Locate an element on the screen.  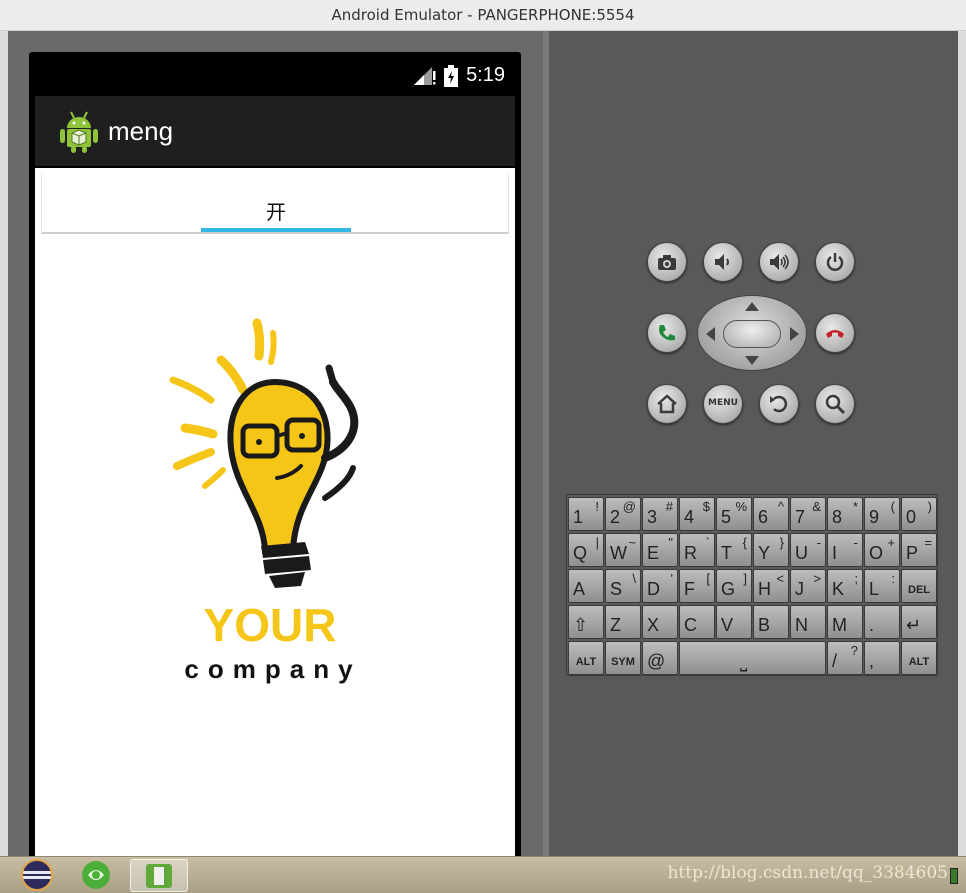
key-x: X is located at coordinates (660, 622).